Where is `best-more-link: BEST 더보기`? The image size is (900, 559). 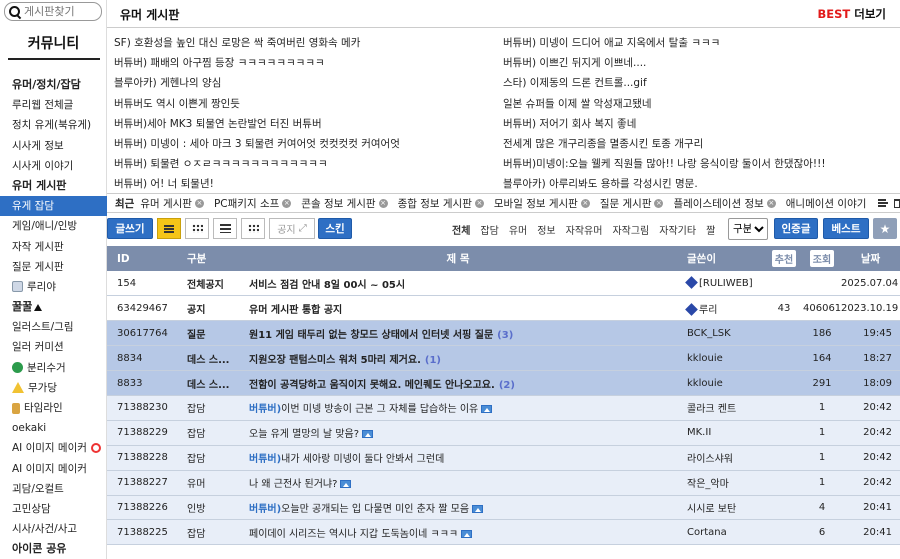 best-more-link: BEST 더보기 is located at coordinates (851, 14).